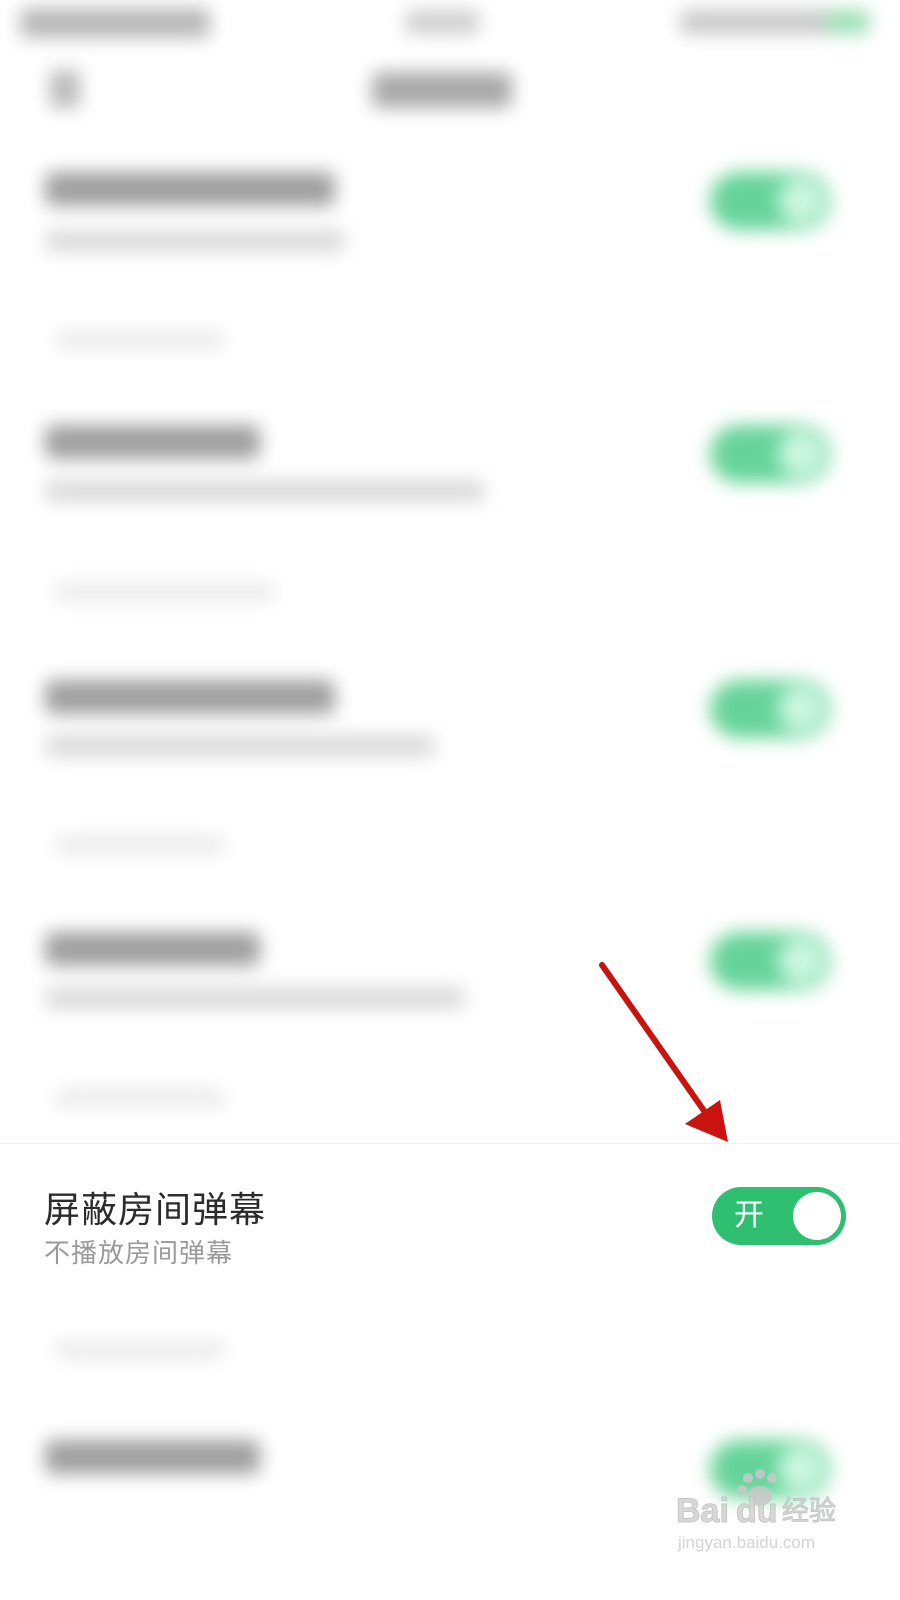  What do you see at coordinates (702, 1511) in the screenshot?
I see `svg-text: Bai` at bounding box center [702, 1511].